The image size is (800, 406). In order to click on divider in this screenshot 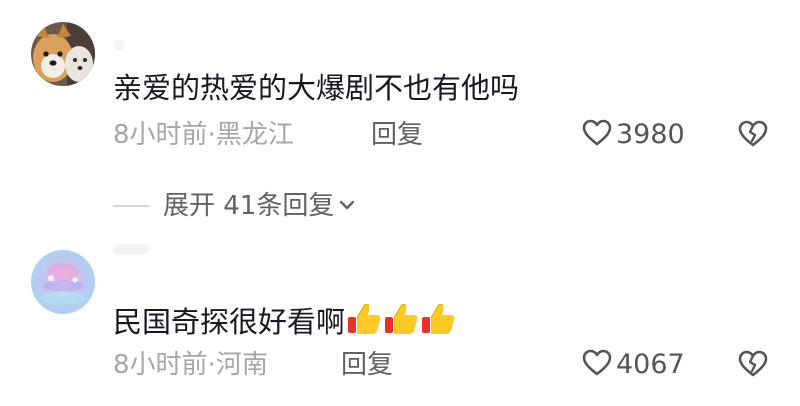, I will do `click(131, 206)`.